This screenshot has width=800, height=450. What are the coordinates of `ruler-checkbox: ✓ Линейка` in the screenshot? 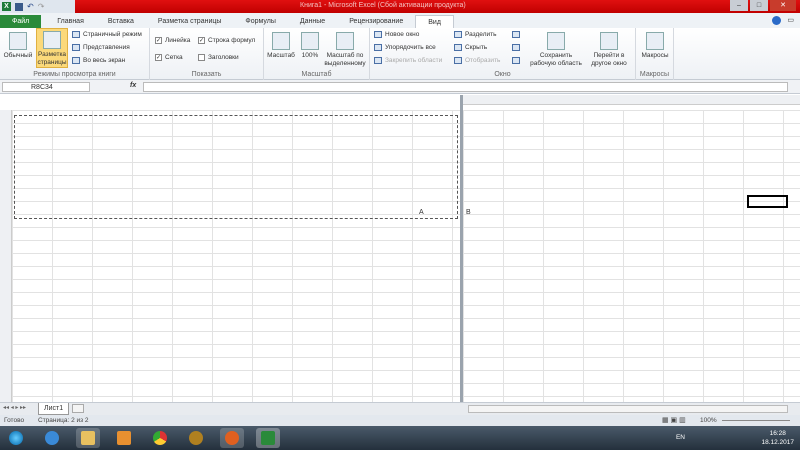 It's located at (172, 40).